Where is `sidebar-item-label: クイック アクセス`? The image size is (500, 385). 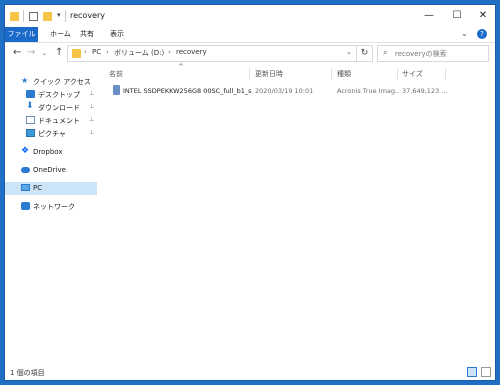
sidebar-item-label: クイック アクセス is located at coordinates (62, 82).